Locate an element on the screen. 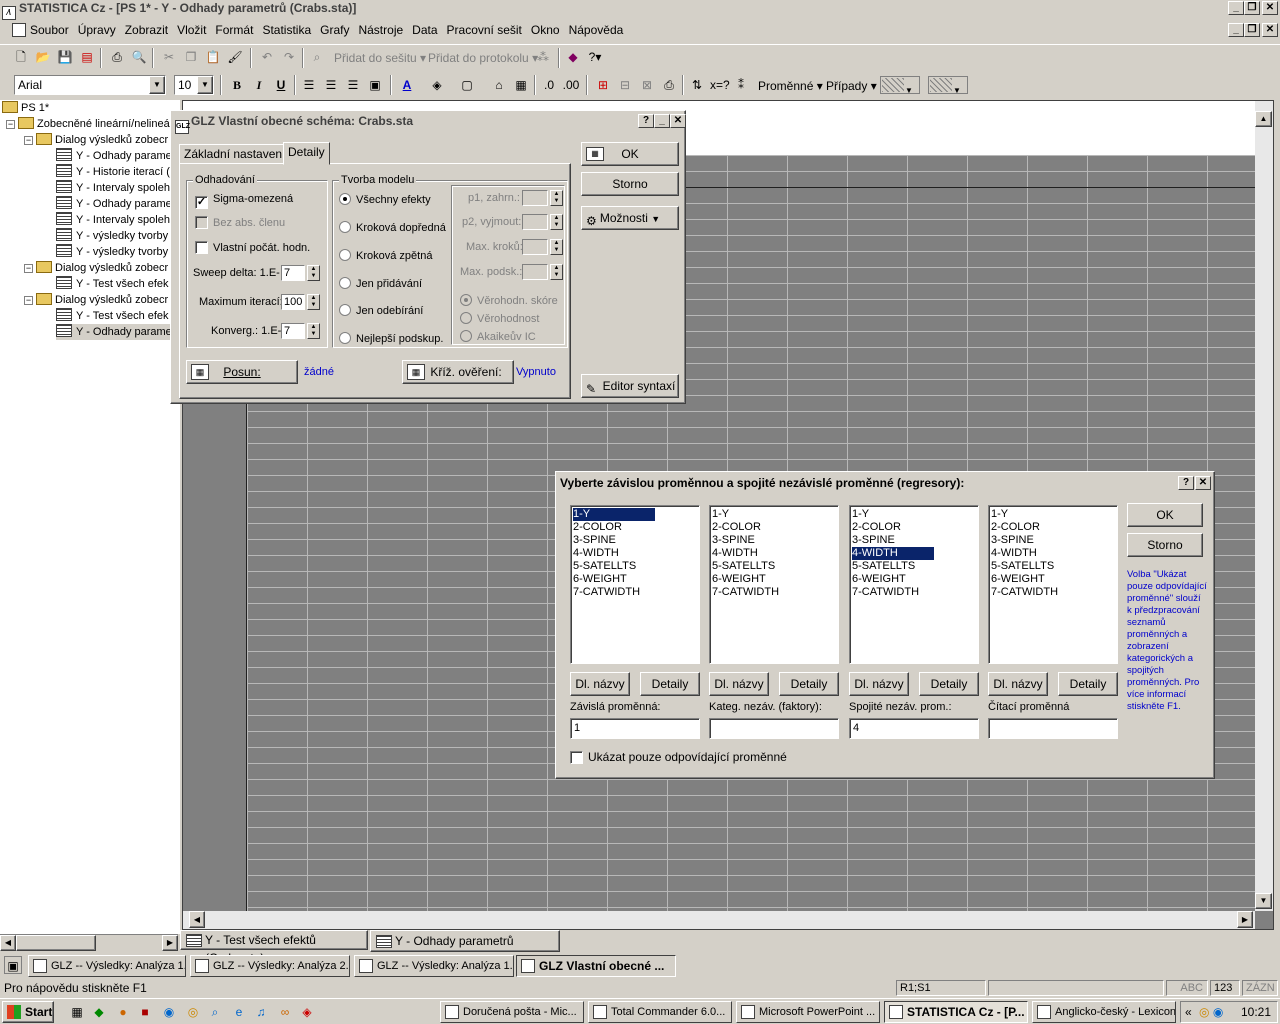  doc-minimize-icon: _ is located at coordinates (1236, 30).